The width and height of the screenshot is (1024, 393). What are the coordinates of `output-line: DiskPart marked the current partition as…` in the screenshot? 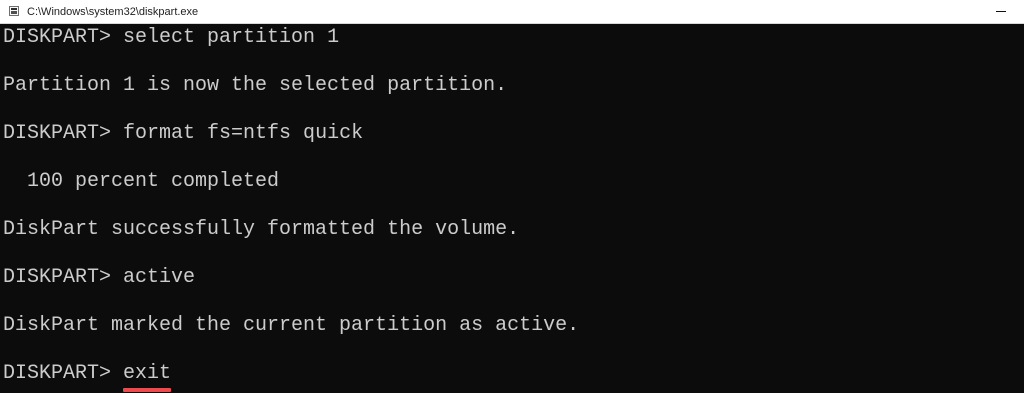 It's located at (291, 325).